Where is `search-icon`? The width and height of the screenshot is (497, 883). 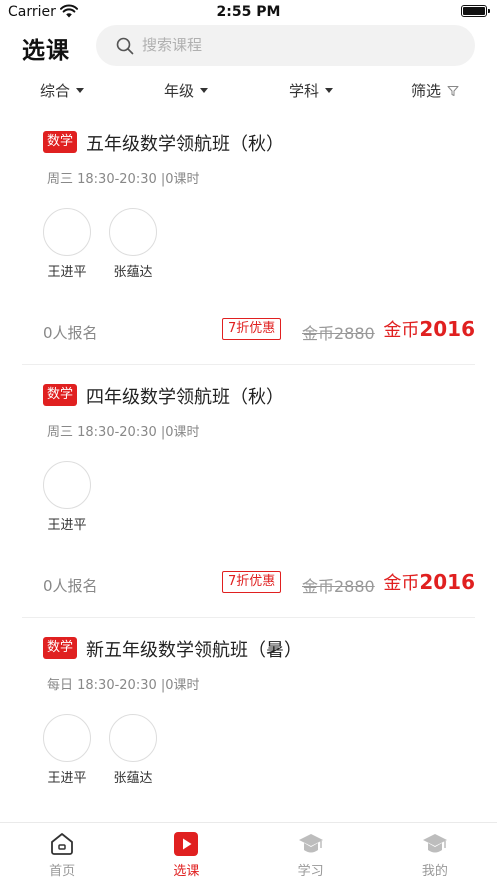
search-icon is located at coordinates (125, 46).